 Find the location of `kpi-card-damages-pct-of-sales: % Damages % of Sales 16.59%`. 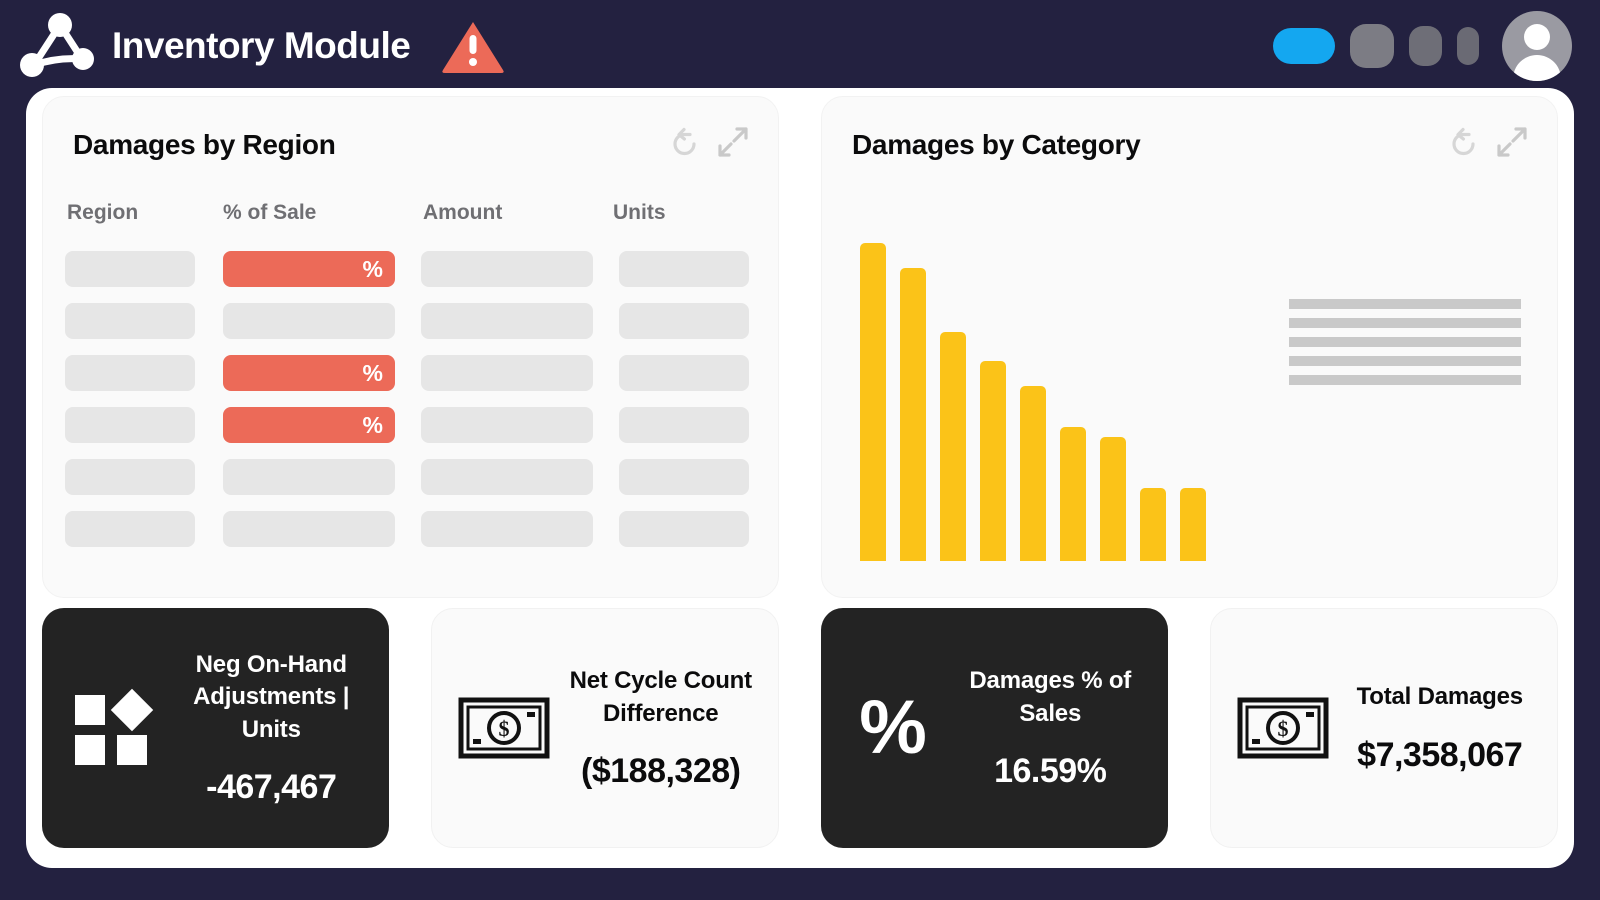

kpi-card-damages-pct-of-sales: % Damages % of Sales 16.59% is located at coordinates (994, 728).